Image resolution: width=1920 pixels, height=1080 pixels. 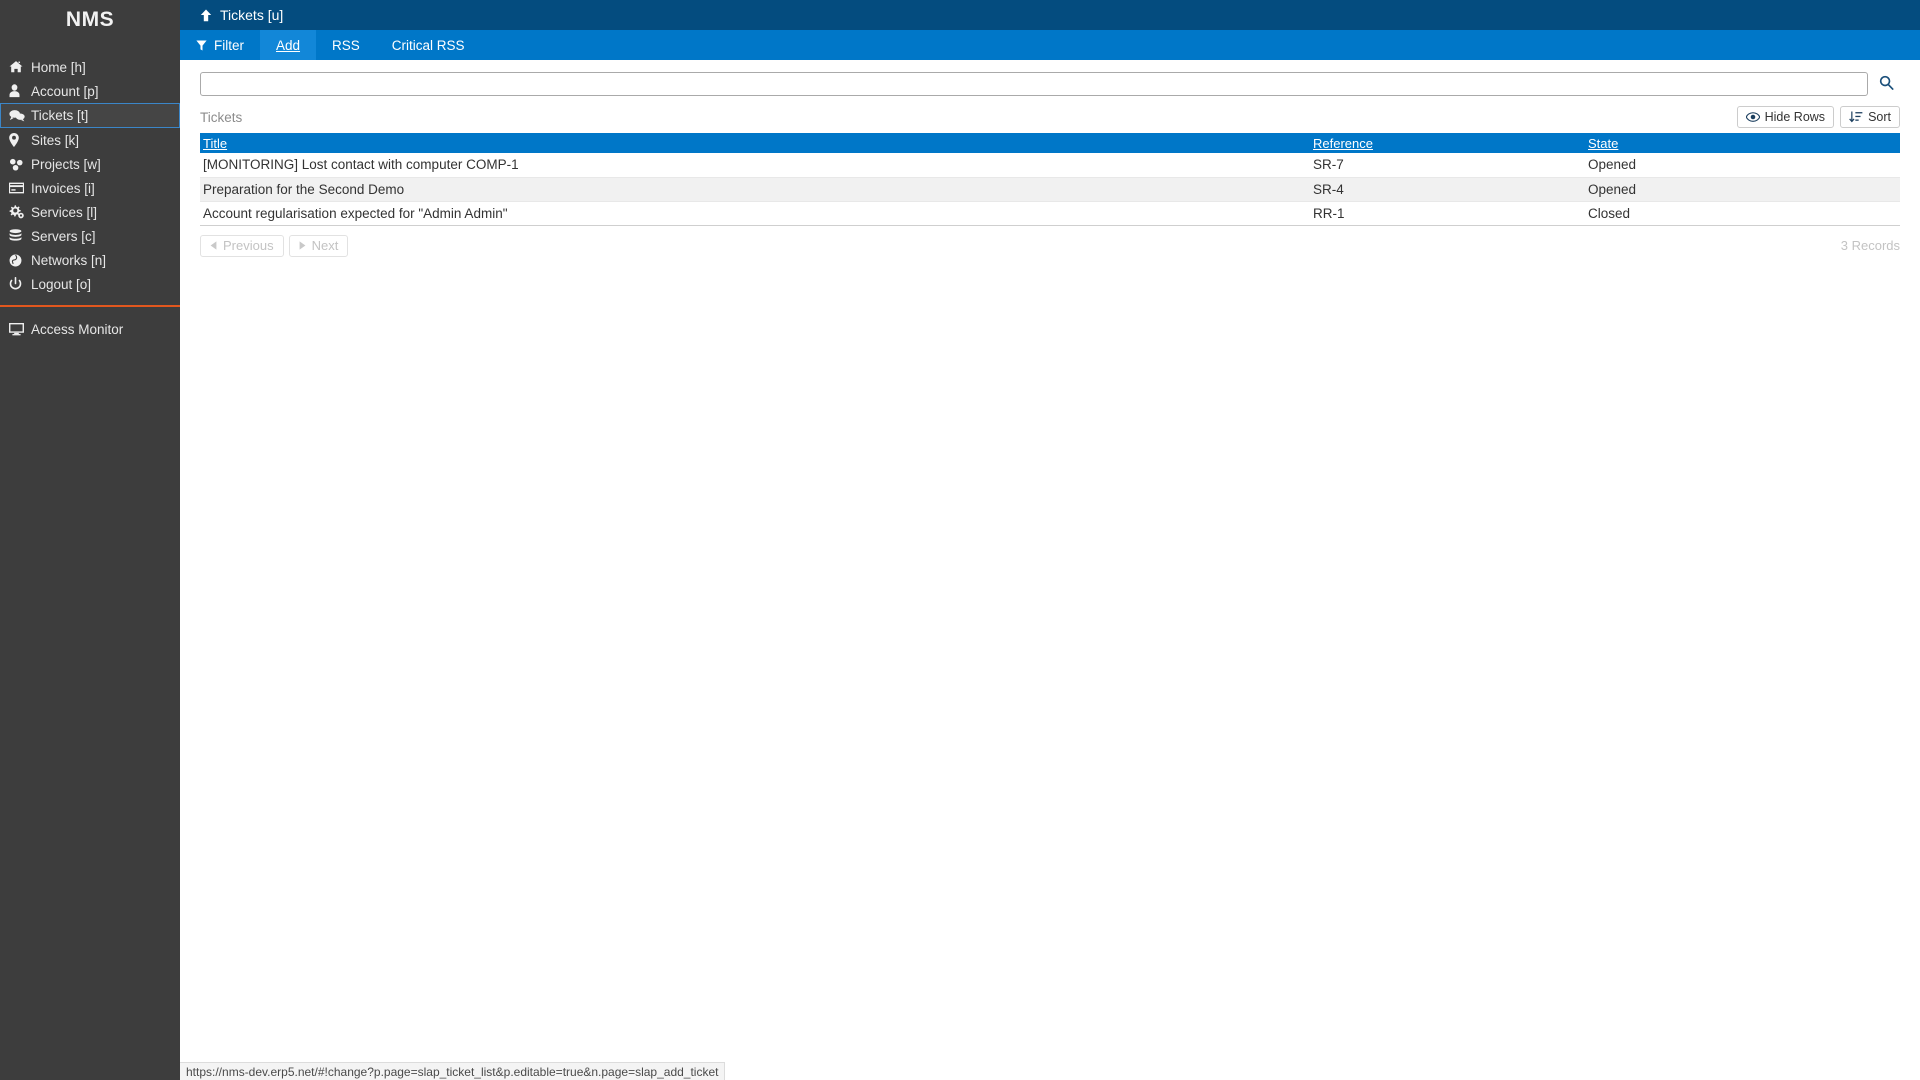 I want to click on table-head: Title Reference State, so click(x=1050, y=143).